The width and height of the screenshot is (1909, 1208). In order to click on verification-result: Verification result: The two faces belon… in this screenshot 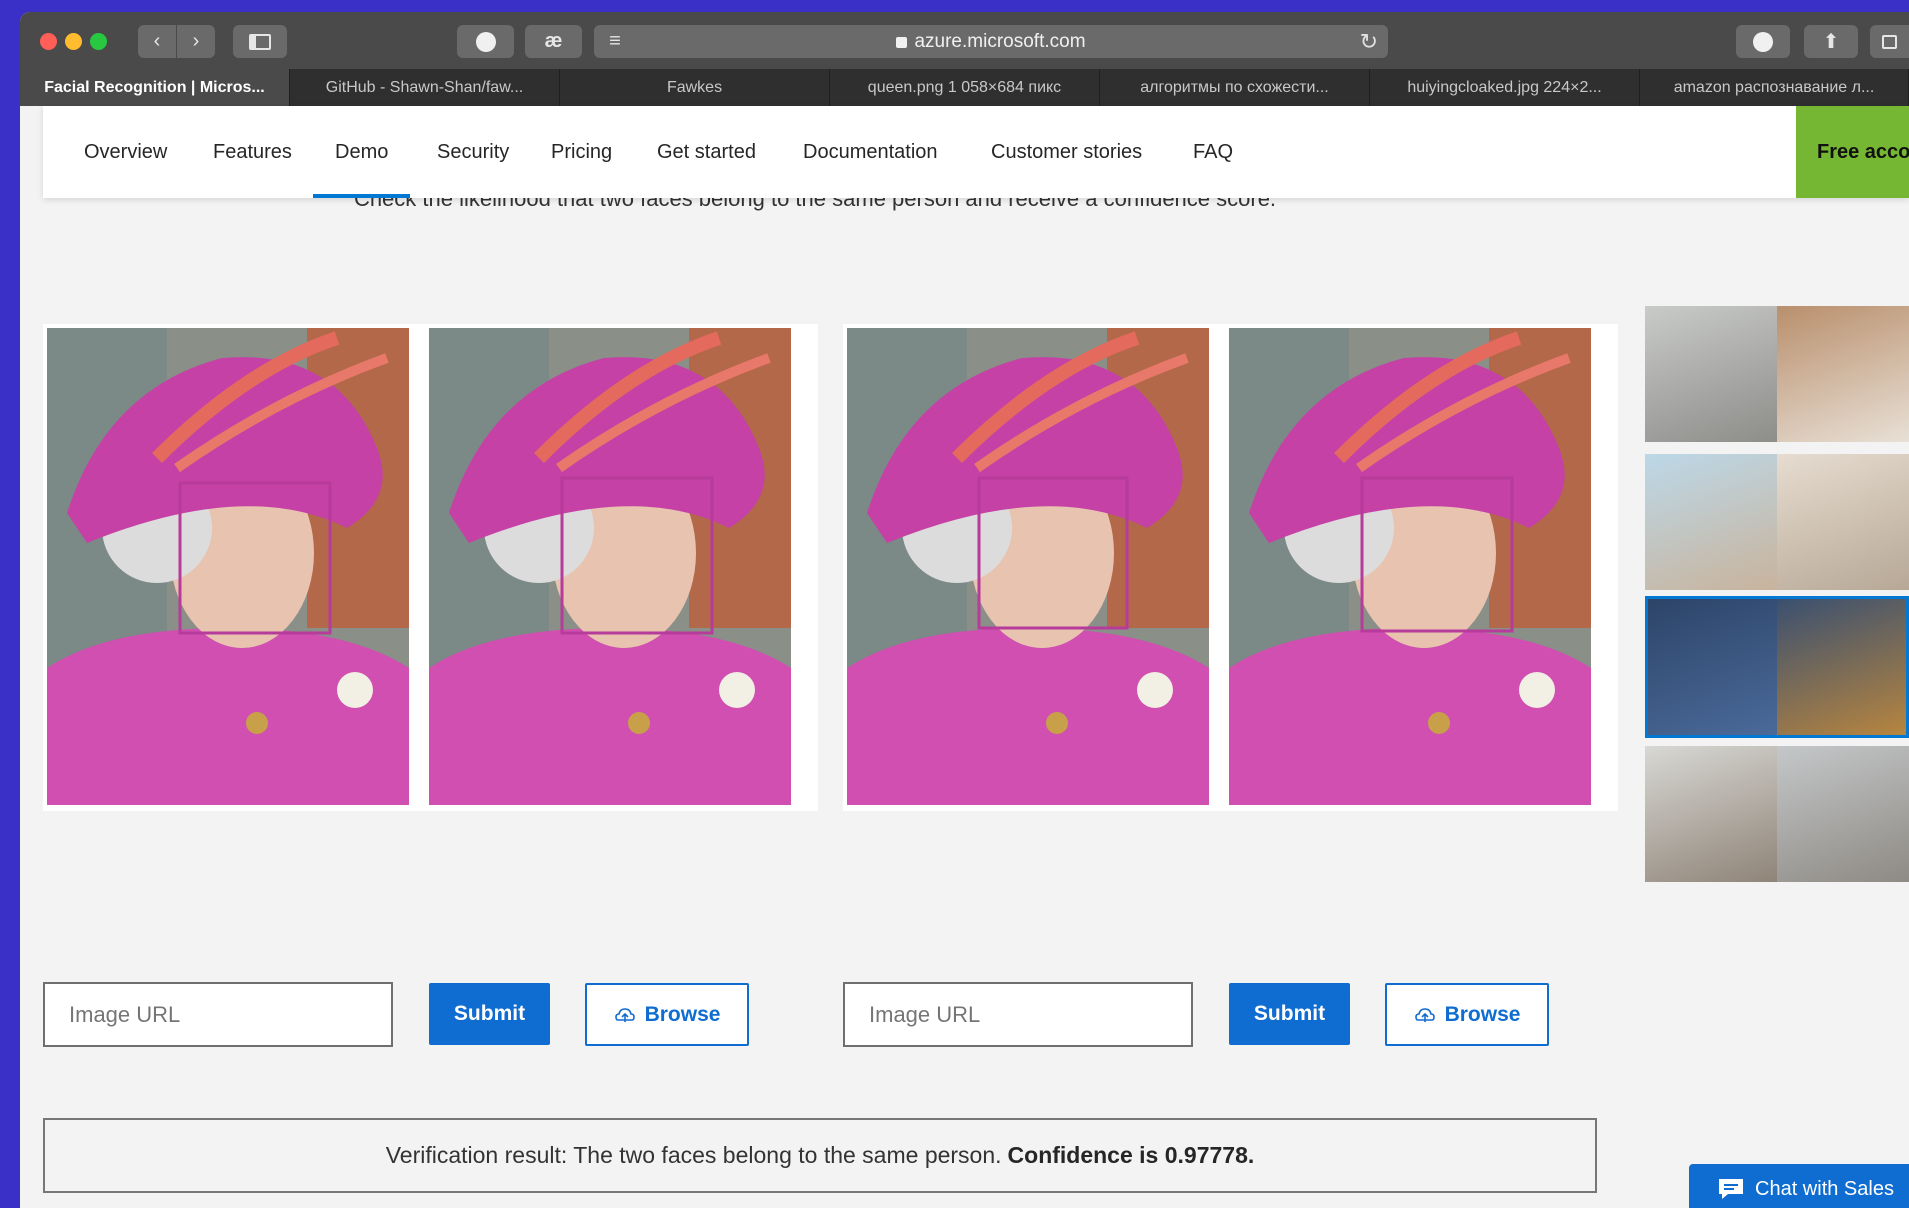, I will do `click(820, 1155)`.